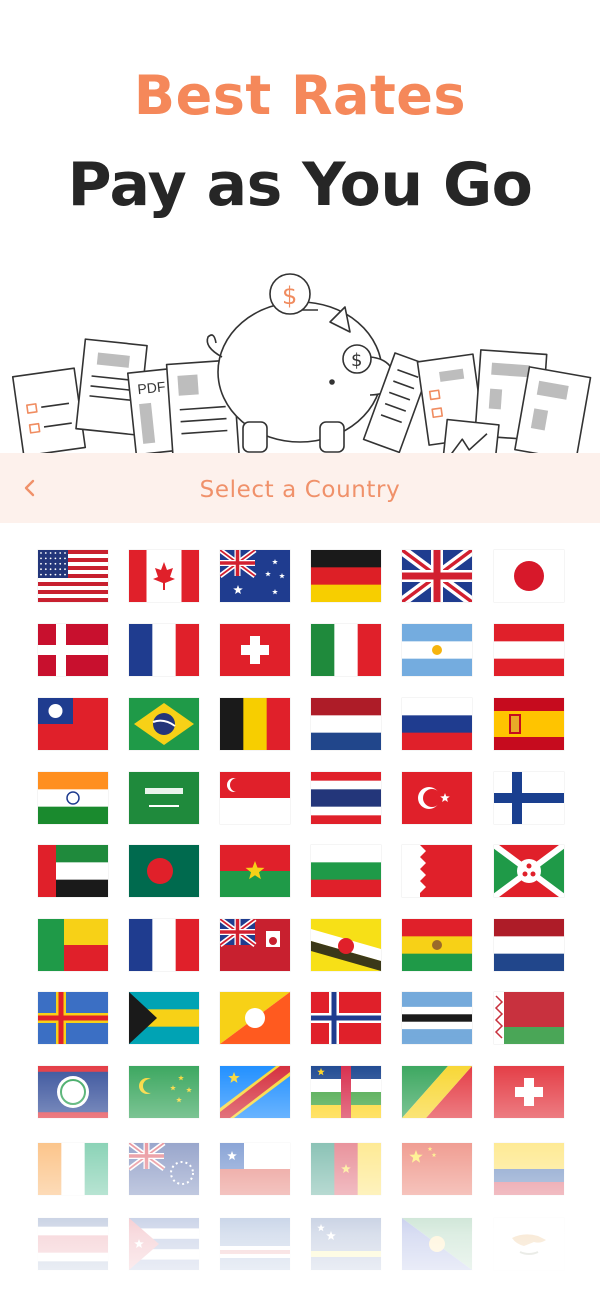  I want to click on flag-ci, so click(73, 1169).